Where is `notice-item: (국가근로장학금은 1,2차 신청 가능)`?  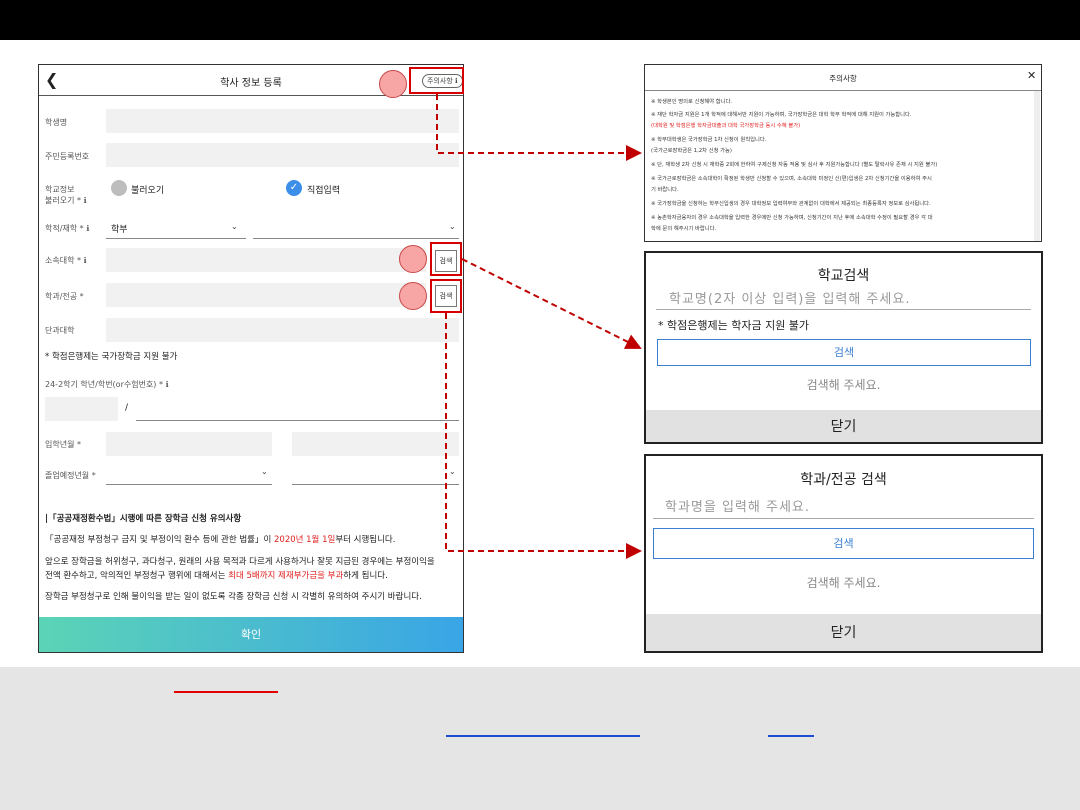 notice-item: (국가근로장학금은 1,2차 신청 가능) is located at coordinates (691, 151).